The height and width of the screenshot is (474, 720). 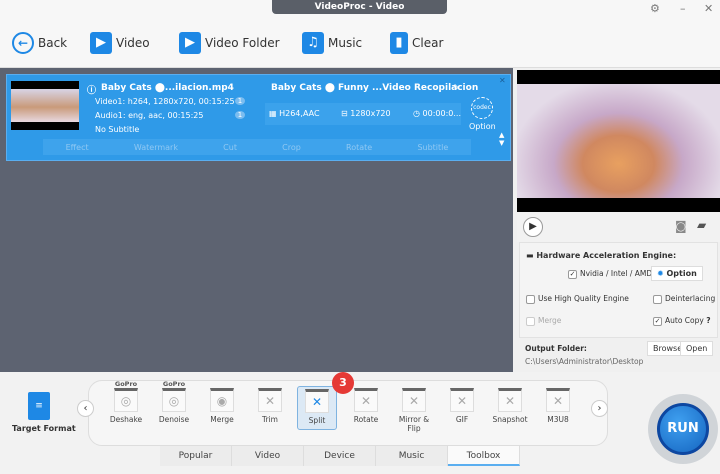 I want to click on scroll-left-button: ‹, so click(x=85, y=408).